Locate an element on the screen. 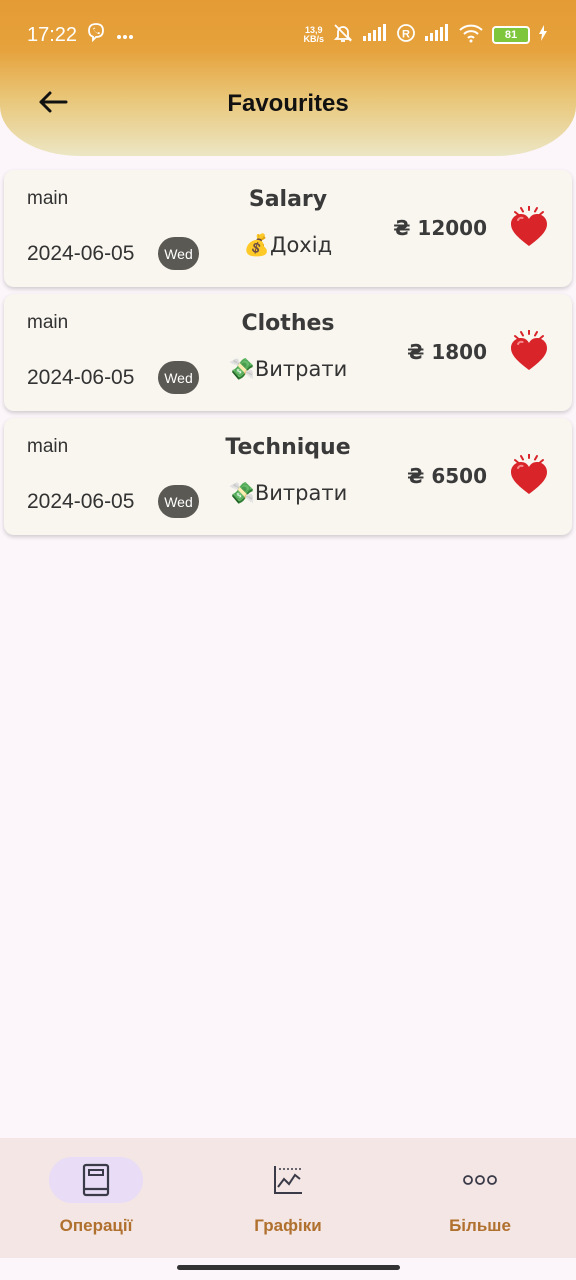 The height and width of the screenshot is (1280, 576). page-title: Favourites is located at coordinates (288, 103).